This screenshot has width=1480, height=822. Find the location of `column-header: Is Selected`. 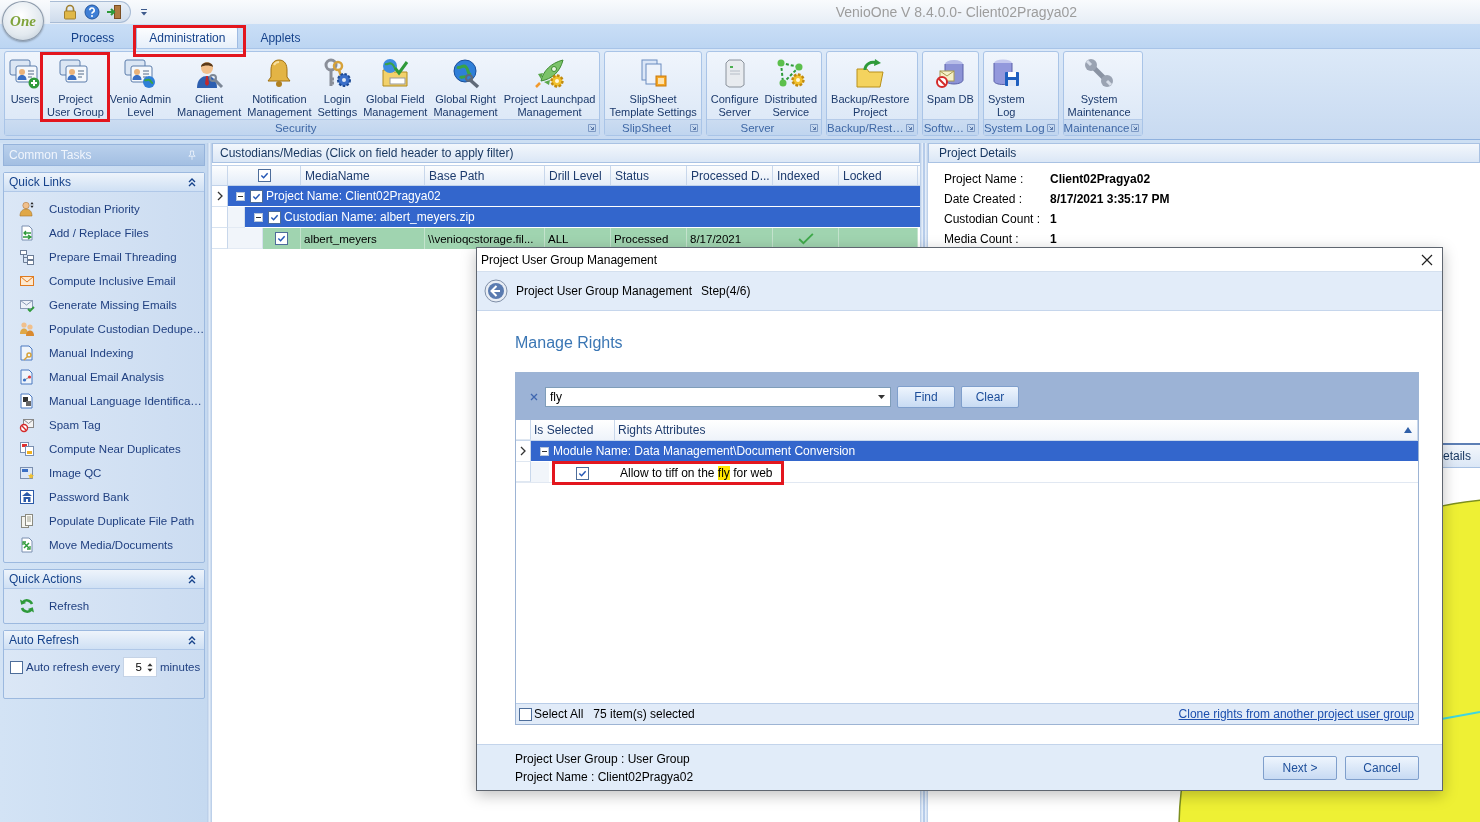

column-header: Is Selected is located at coordinates (573, 430).